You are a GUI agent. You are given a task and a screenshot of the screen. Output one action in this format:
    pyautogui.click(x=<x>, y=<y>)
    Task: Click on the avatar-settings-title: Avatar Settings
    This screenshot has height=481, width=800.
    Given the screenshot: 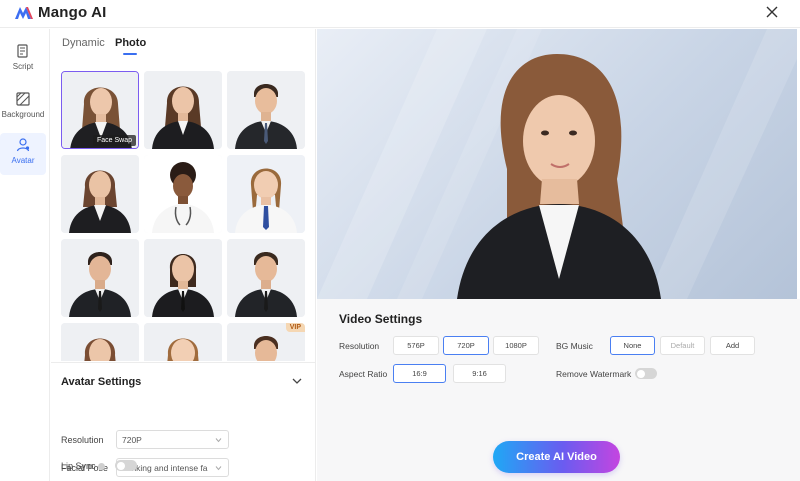 What is the action you would take?
    pyautogui.click(x=101, y=382)
    